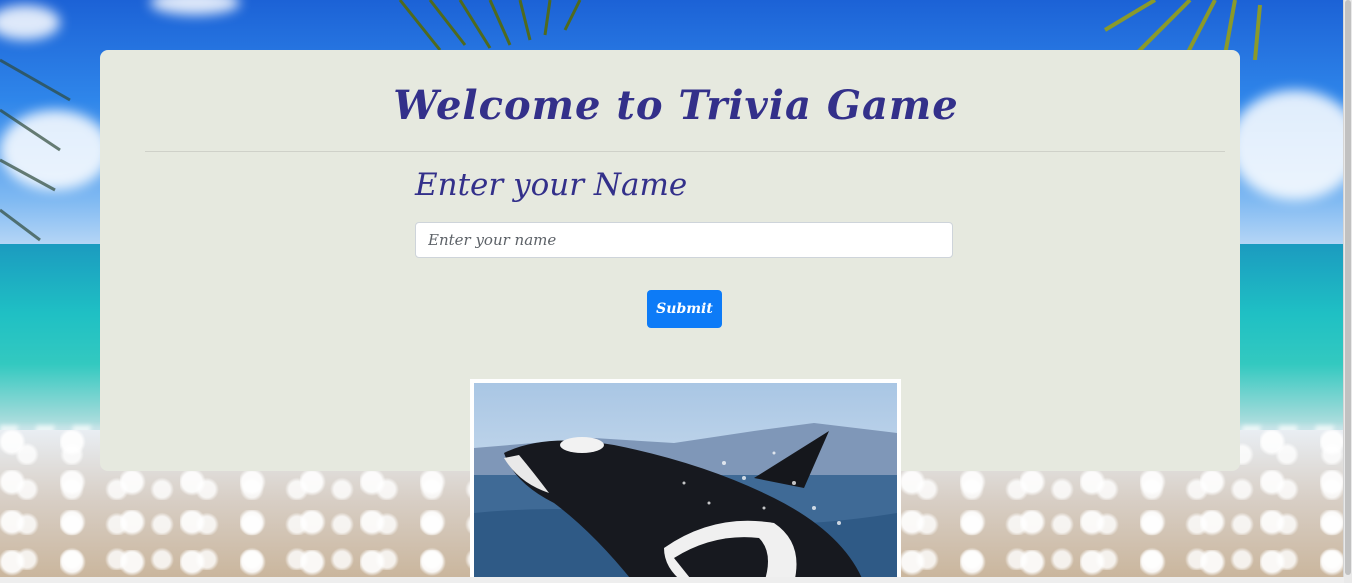  What do you see at coordinates (1348, 287) in the screenshot?
I see `scrollbar-thumb` at bounding box center [1348, 287].